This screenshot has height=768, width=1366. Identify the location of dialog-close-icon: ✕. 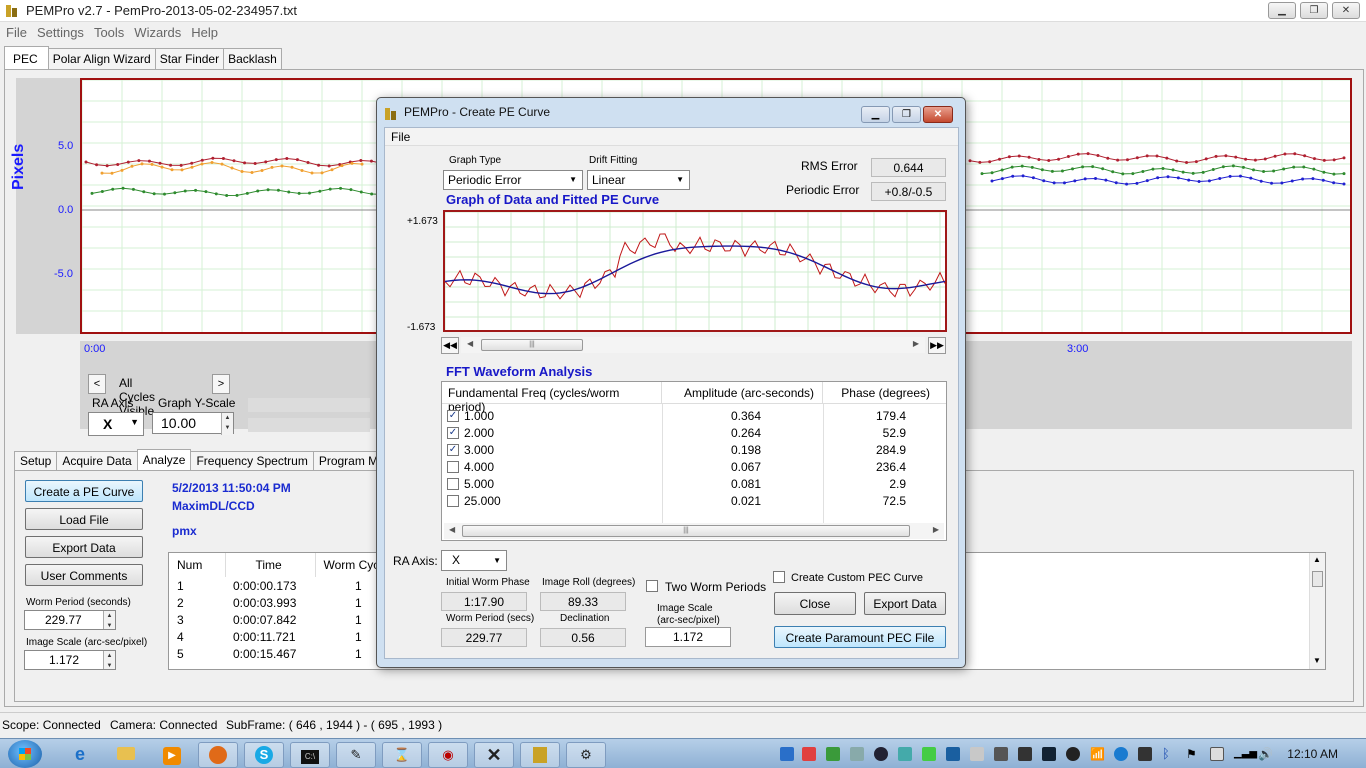
(938, 114).